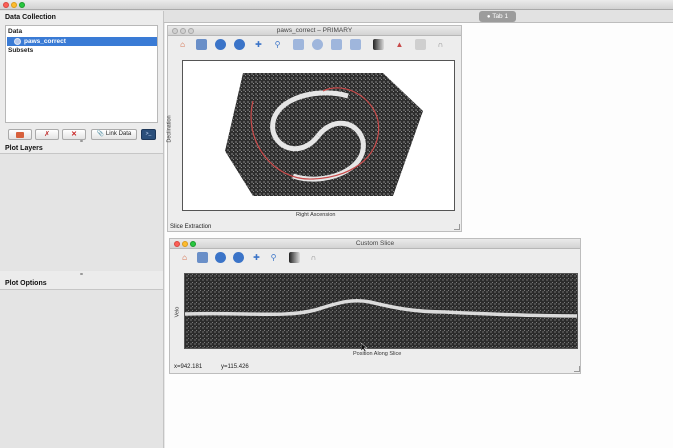 This screenshot has width=673, height=448. Describe the element at coordinates (298, 44) in the screenshot. I see `rectangle-select-icon` at that location.